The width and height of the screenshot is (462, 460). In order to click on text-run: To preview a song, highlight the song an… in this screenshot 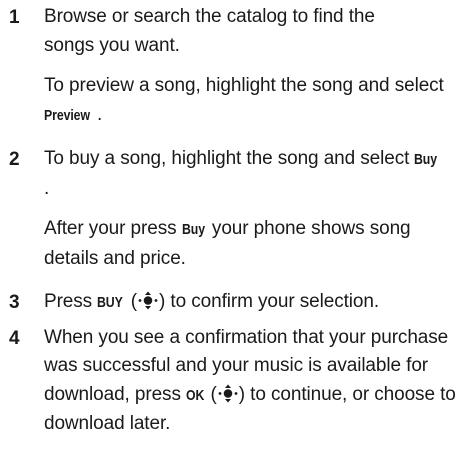, I will do `click(244, 85)`.